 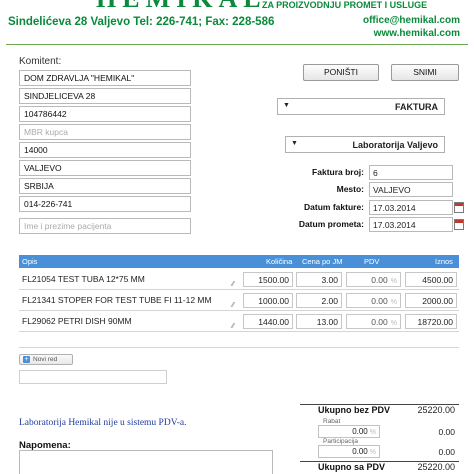 I want to click on laboratory-select: ▼ Laboratorija Valjevo, so click(x=365, y=144).